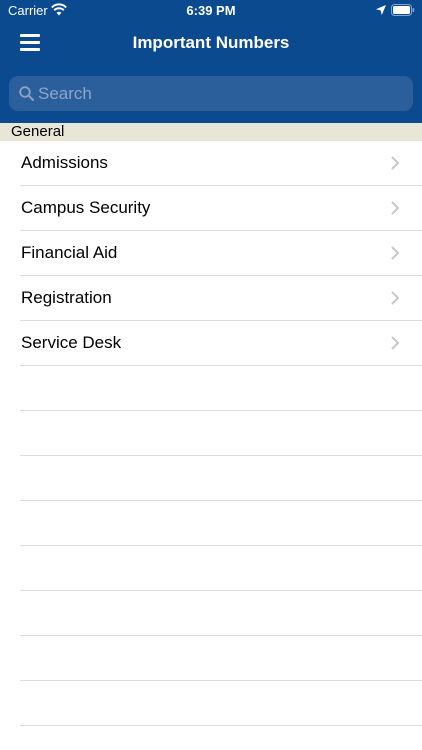 This screenshot has width=422, height=750. Describe the element at coordinates (66, 297) in the screenshot. I see `list-item-label: Registration` at that location.